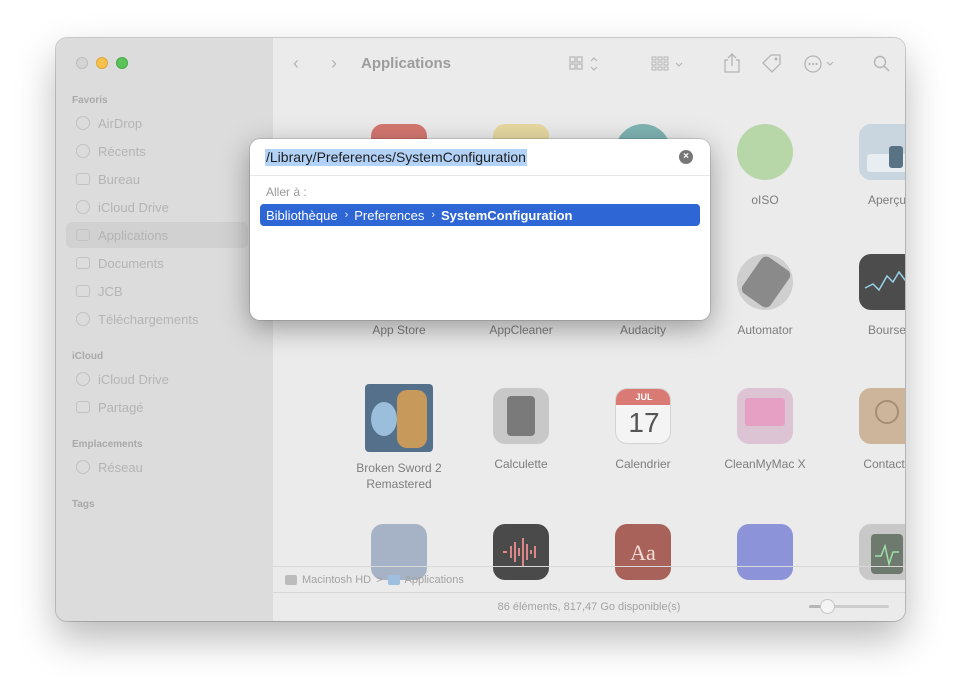 The height and width of the screenshot is (695, 960). What do you see at coordinates (157, 467) in the screenshot?
I see `sidebar-item-reseau: Réseau` at bounding box center [157, 467].